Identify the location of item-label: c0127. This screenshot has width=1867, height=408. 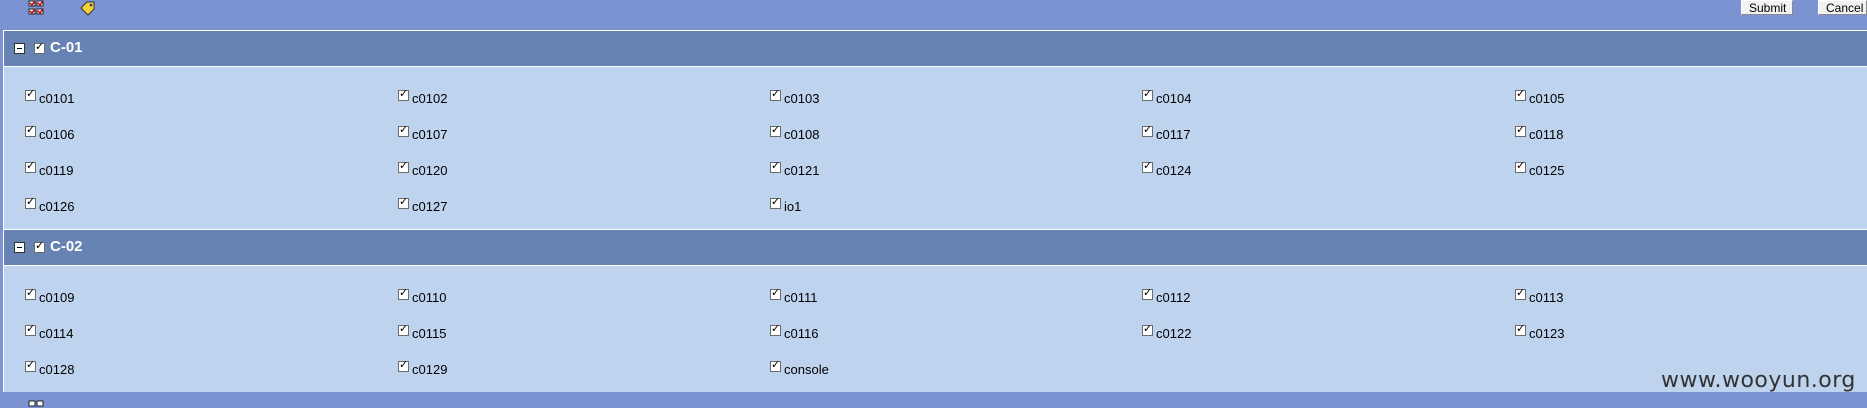
(430, 206).